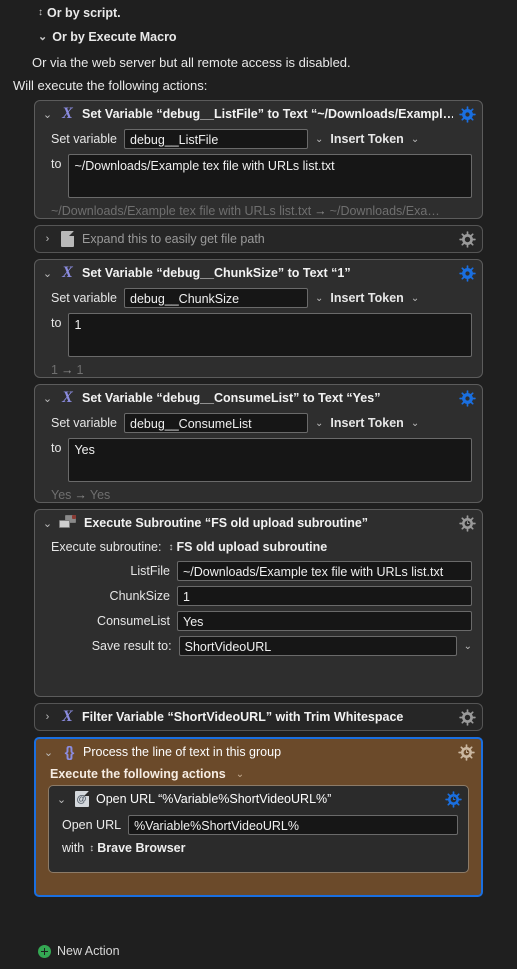 This screenshot has width=517, height=969. What do you see at coordinates (270, 335) in the screenshot?
I see `value-input: 1` at bounding box center [270, 335].